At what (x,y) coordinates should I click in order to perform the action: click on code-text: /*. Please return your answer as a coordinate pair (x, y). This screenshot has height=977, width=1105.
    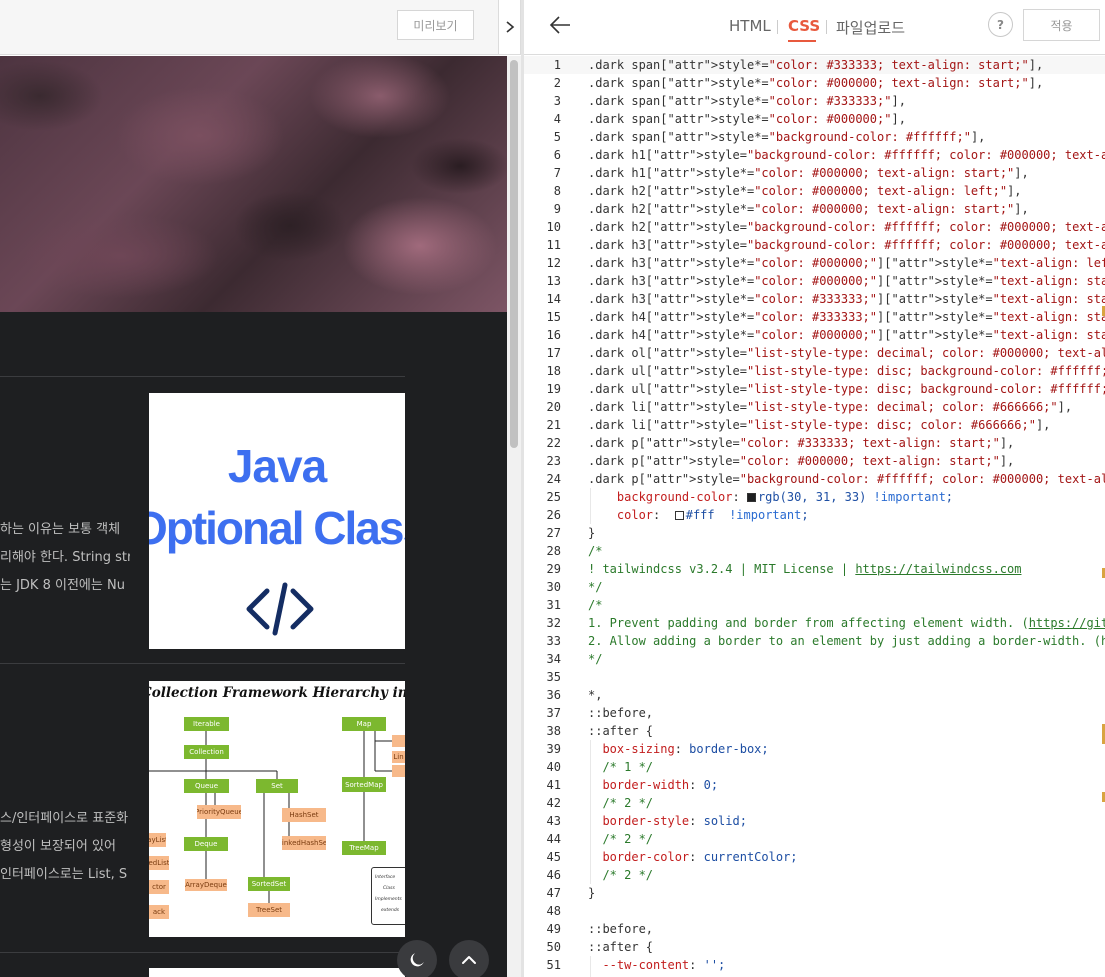
    Looking at the image, I should click on (595, 551).